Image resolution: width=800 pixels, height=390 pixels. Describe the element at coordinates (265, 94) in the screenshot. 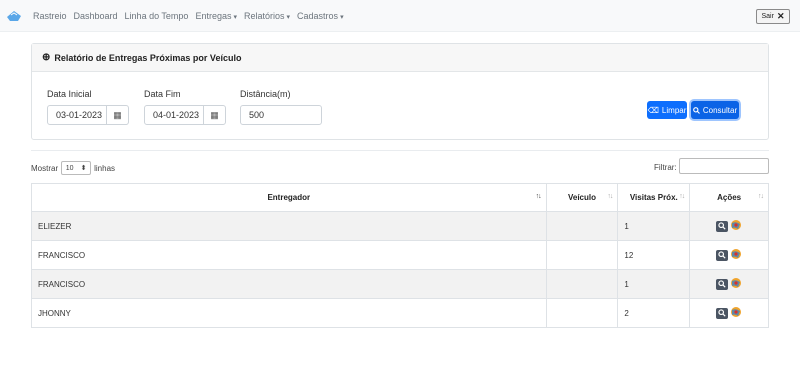

I see `distancia-label: Distância(m)` at that location.